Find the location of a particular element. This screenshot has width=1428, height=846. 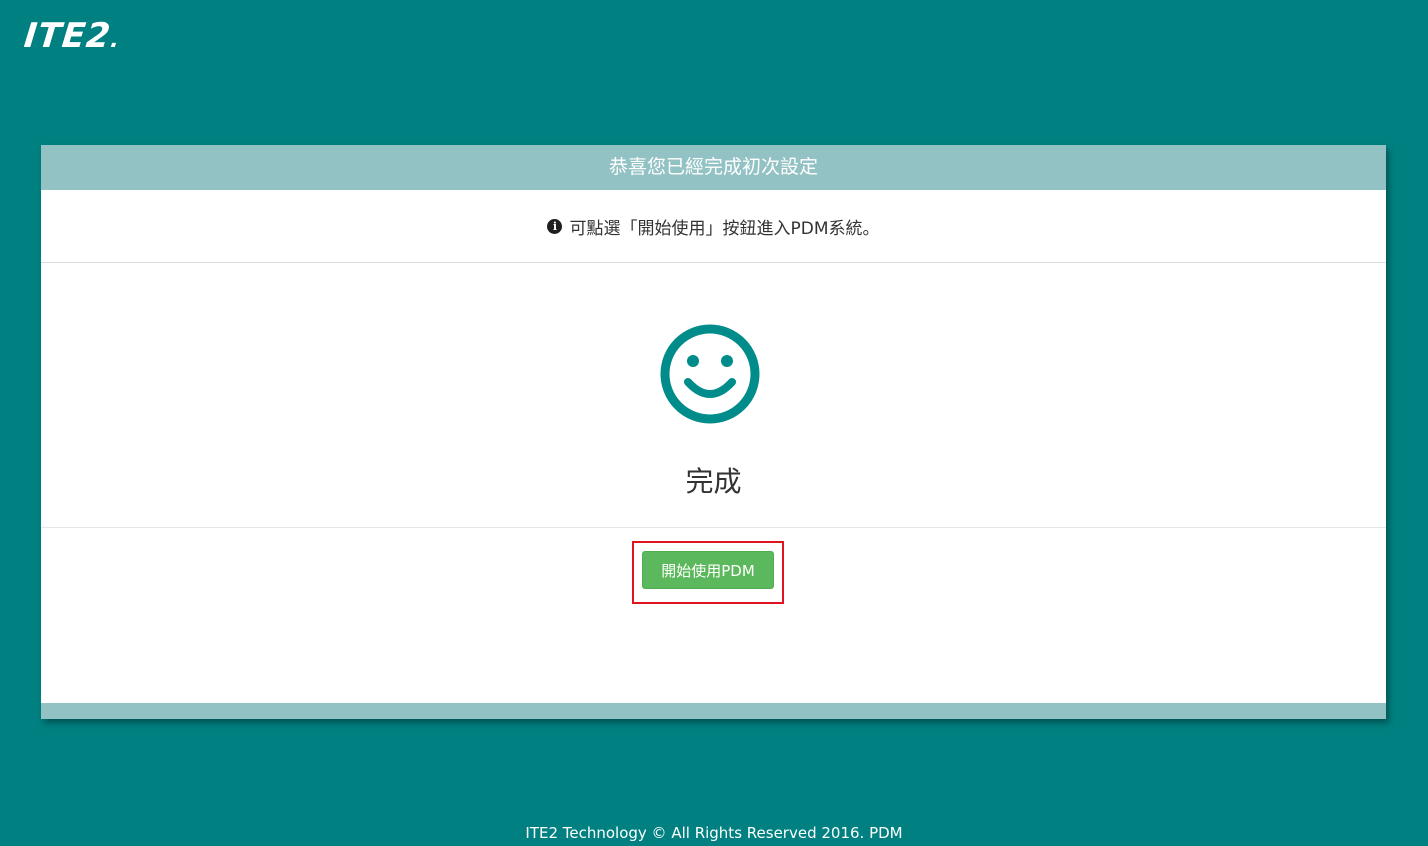

smiley-icon is located at coordinates (710, 374).